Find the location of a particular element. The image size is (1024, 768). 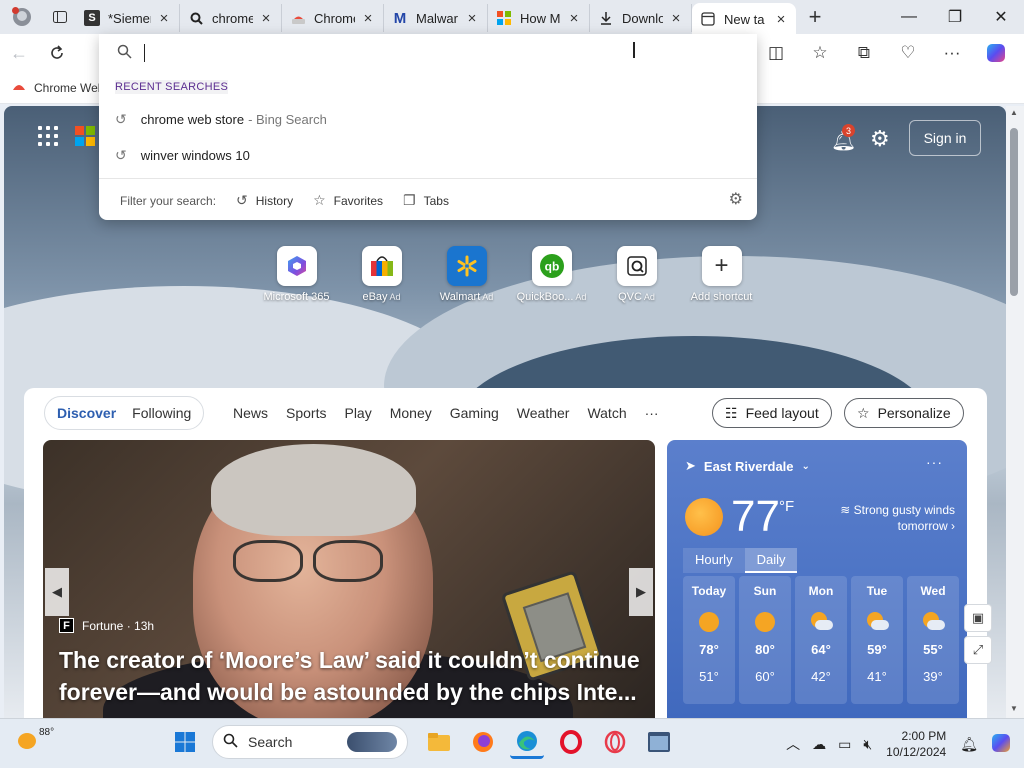

feed-layout-button: ☷ Feed layout is located at coordinates (772, 413).